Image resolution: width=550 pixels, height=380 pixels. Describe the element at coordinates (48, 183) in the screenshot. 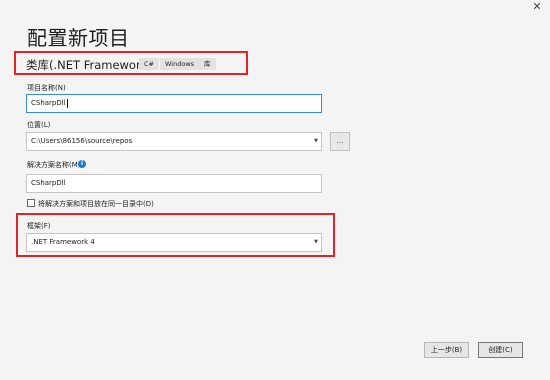

I see `solution-name-value: CSharpDll` at that location.